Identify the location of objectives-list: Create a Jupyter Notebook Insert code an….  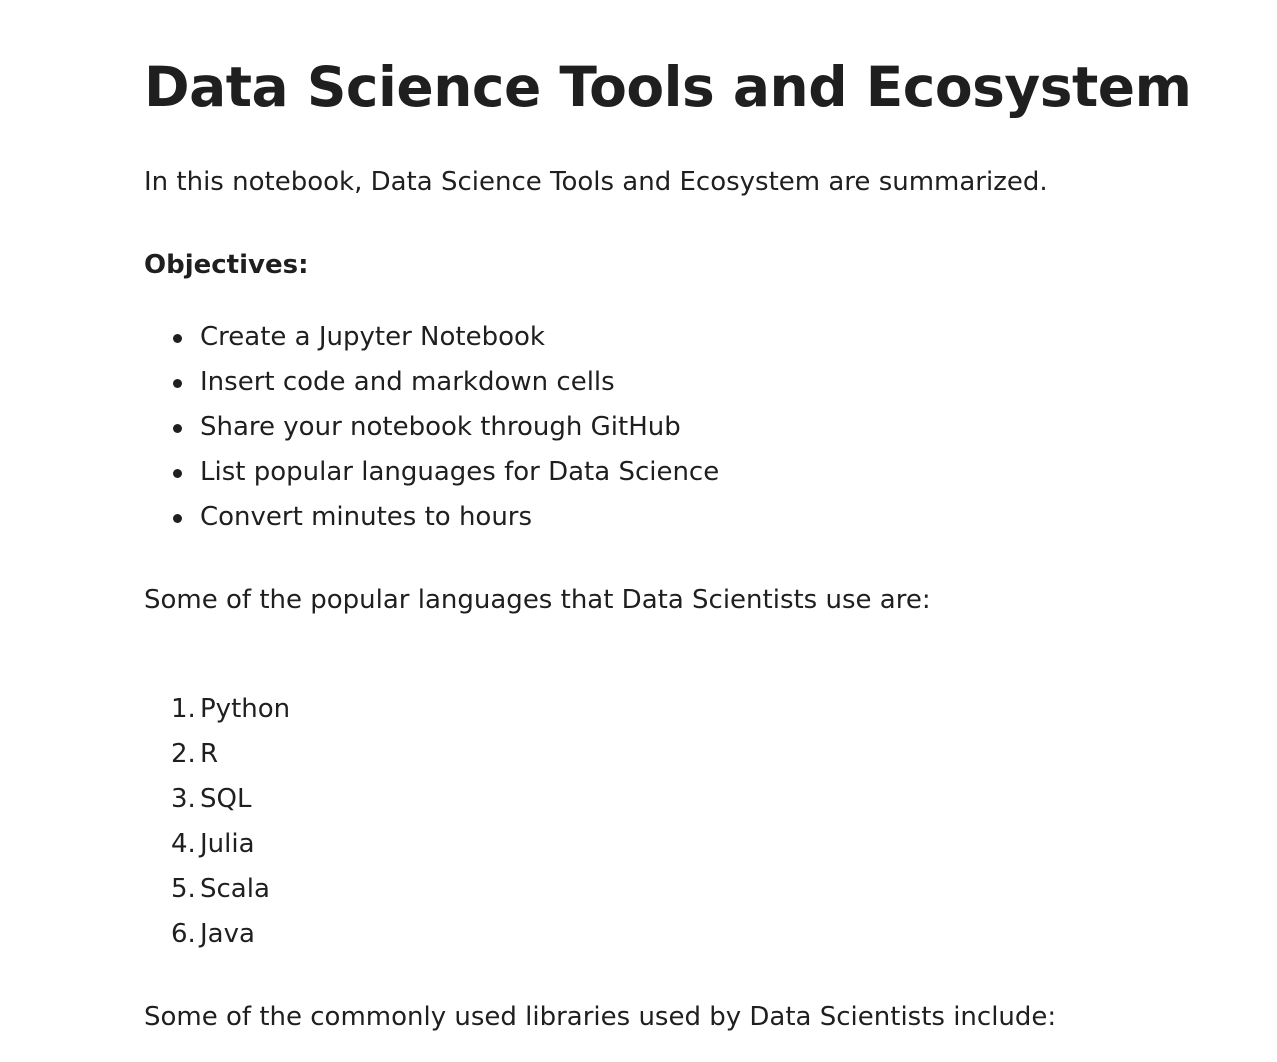
(445, 432).